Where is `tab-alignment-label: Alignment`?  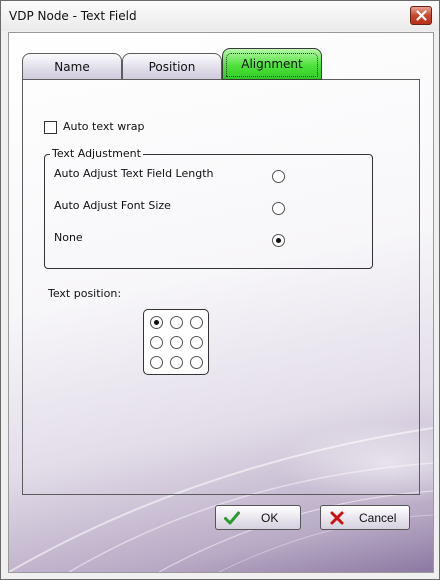 tab-alignment-label: Alignment is located at coordinates (272, 64).